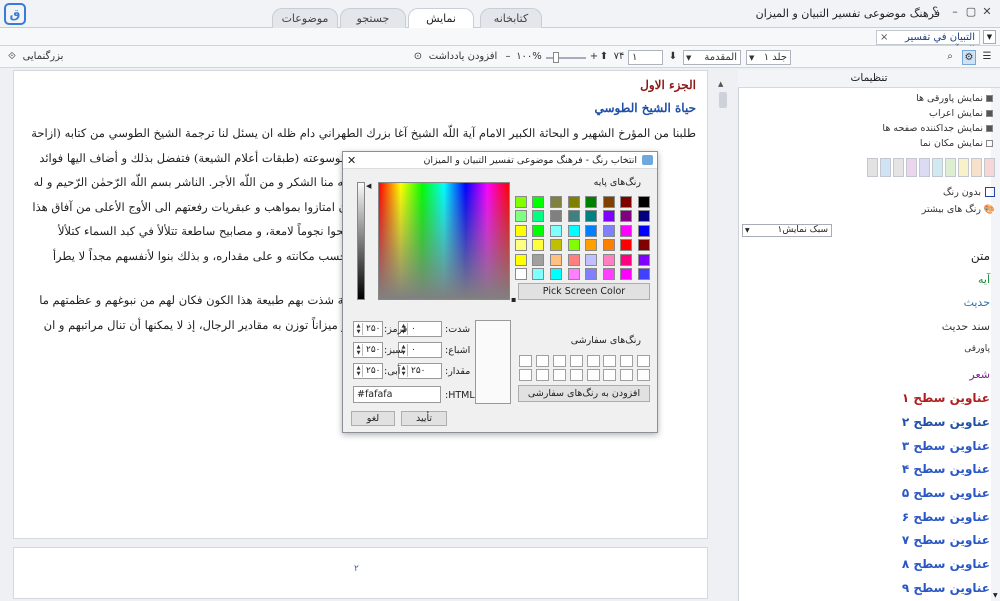 The image size is (1000, 601). I want to click on style-item: حدیث, so click(977, 302).